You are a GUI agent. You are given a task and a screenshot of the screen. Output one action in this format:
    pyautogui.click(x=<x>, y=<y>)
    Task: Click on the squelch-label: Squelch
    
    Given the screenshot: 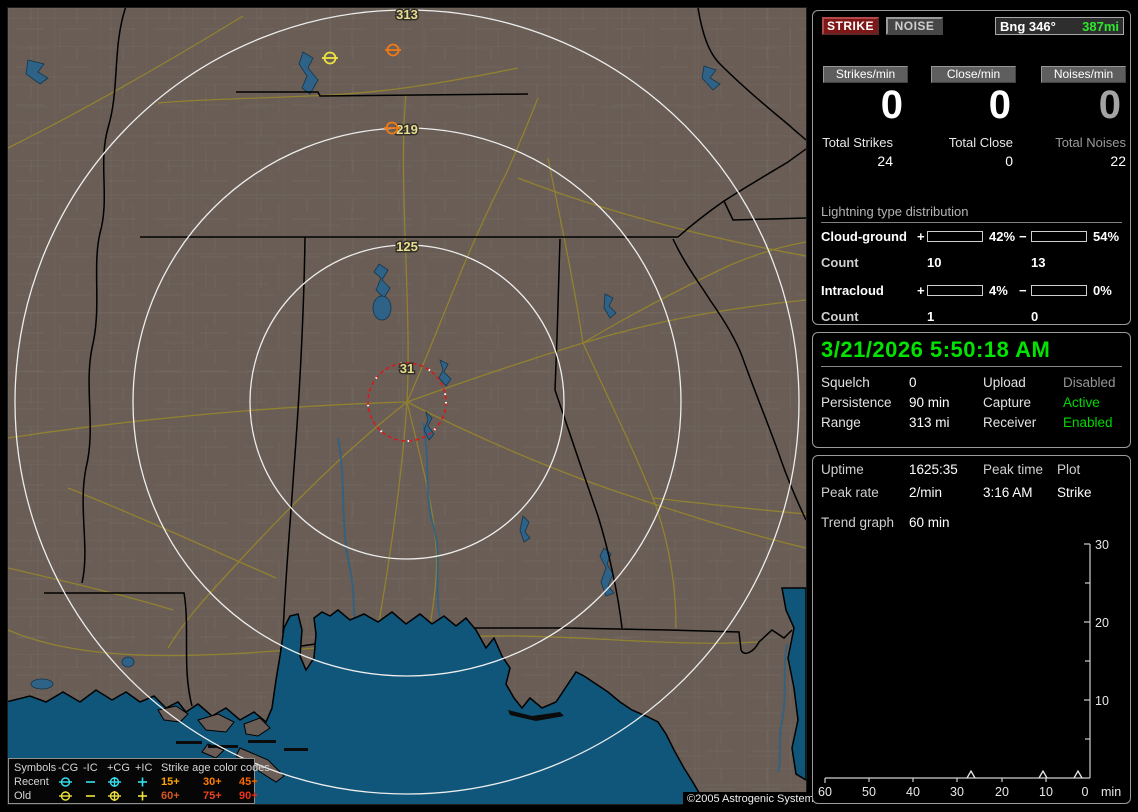 What is the action you would take?
    pyautogui.click(x=845, y=382)
    